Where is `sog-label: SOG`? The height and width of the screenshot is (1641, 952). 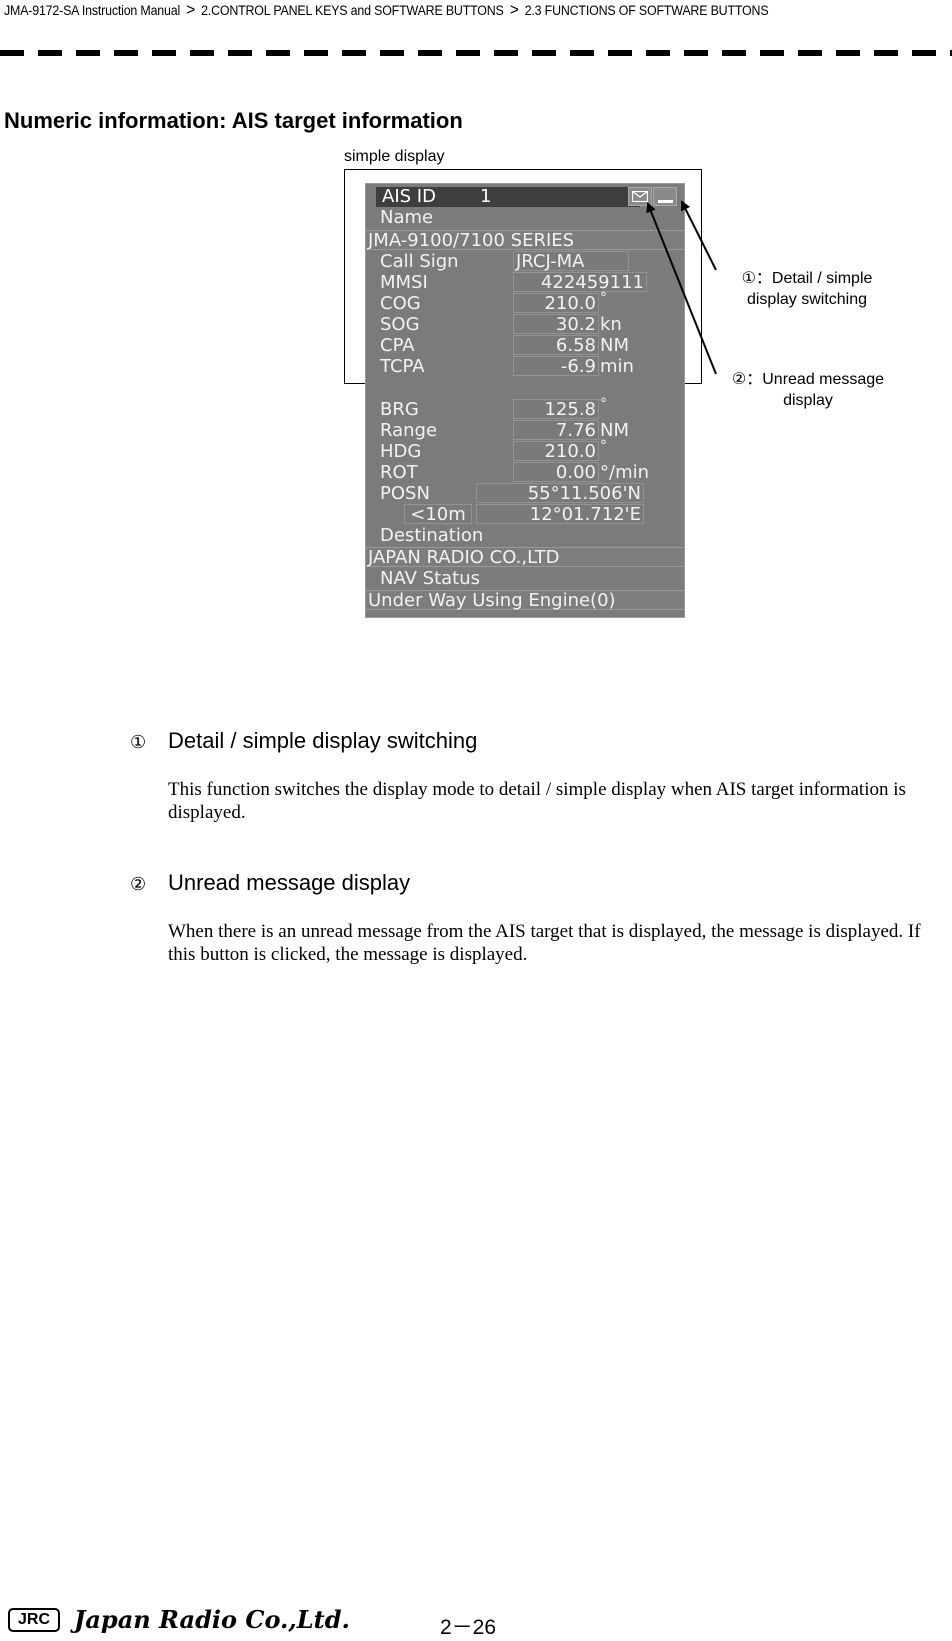 sog-label: SOG is located at coordinates (400, 324).